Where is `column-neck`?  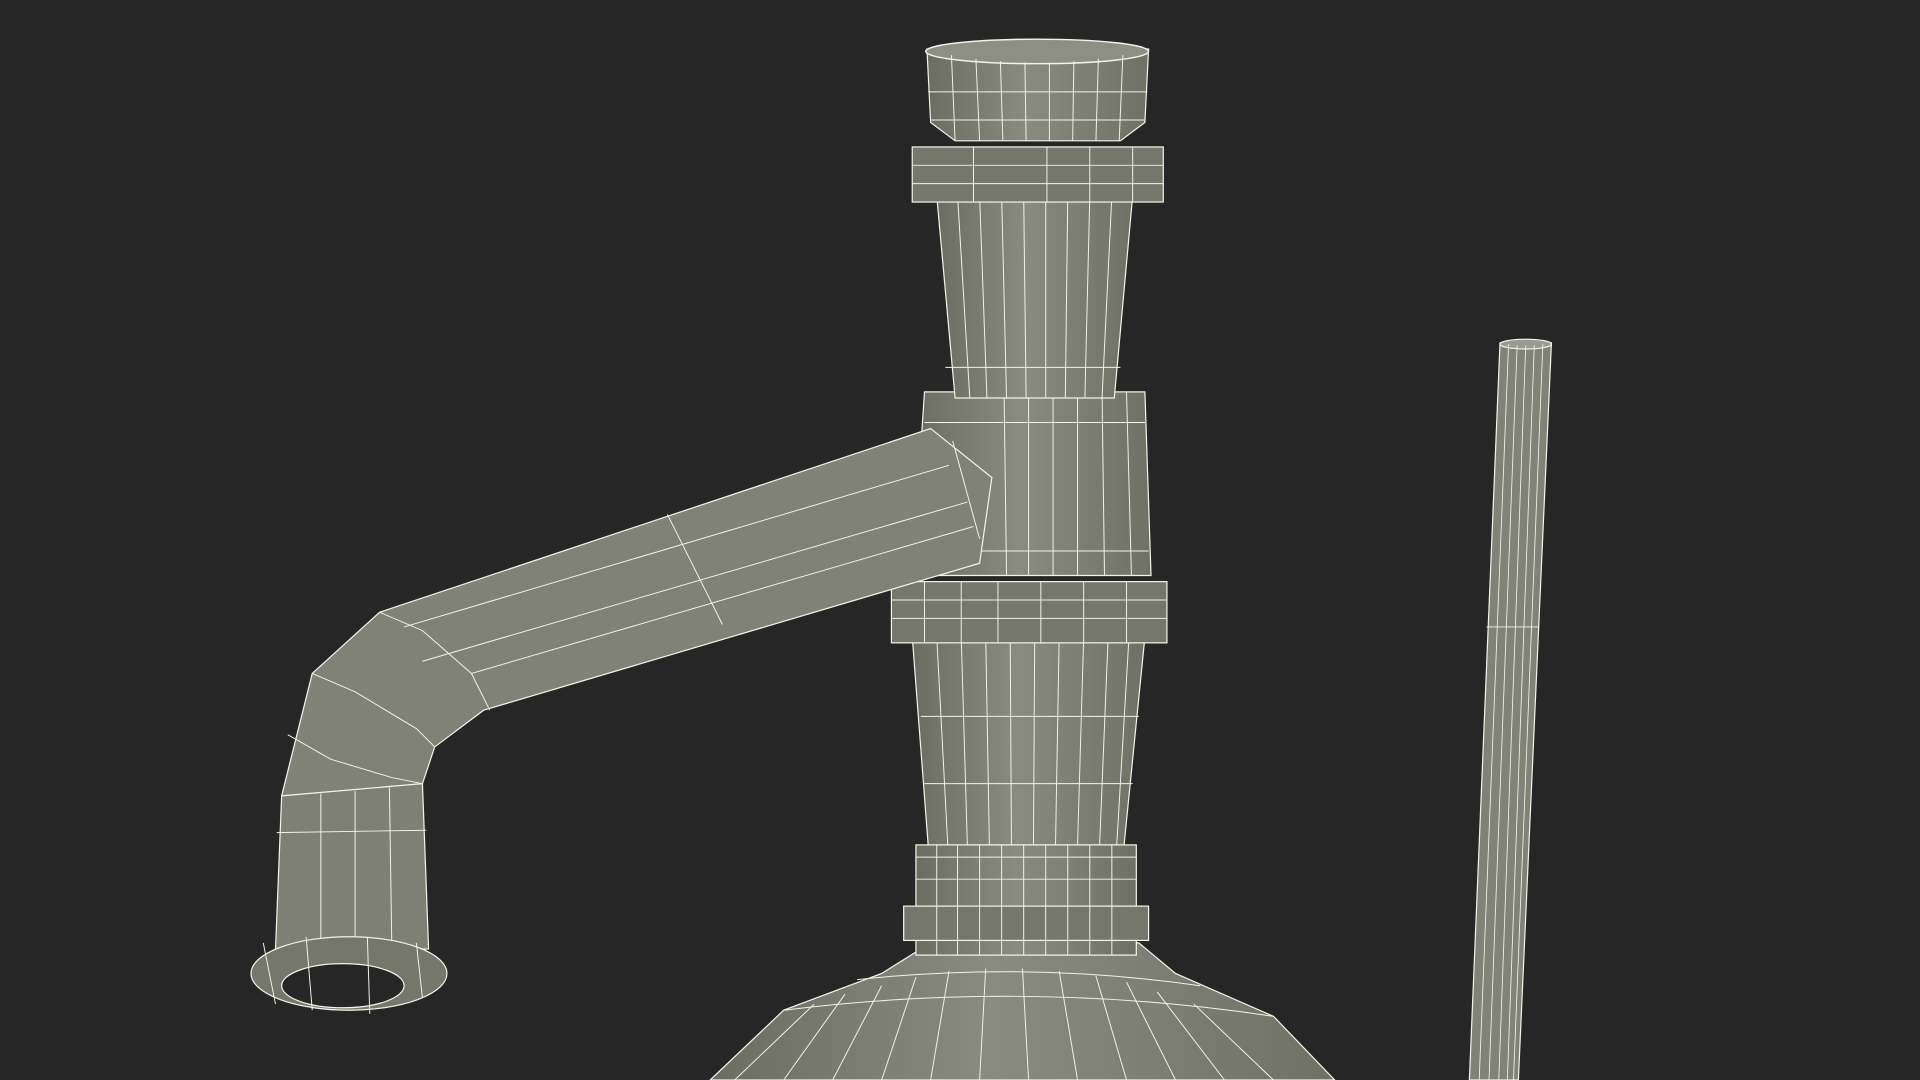
column-neck is located at coordinates (1037, 272).